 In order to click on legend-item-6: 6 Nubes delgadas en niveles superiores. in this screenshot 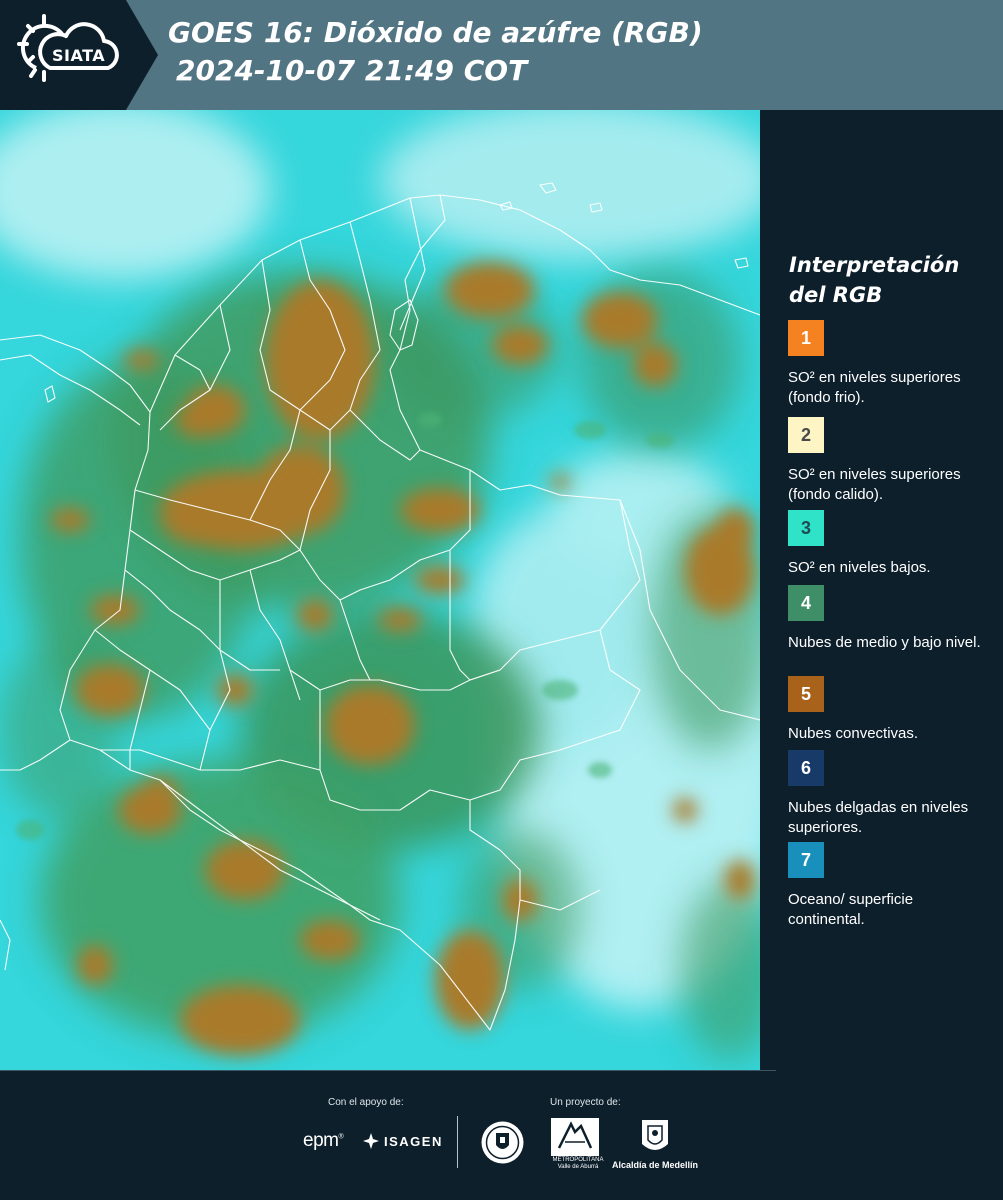, I will do `click(890, 794)`.